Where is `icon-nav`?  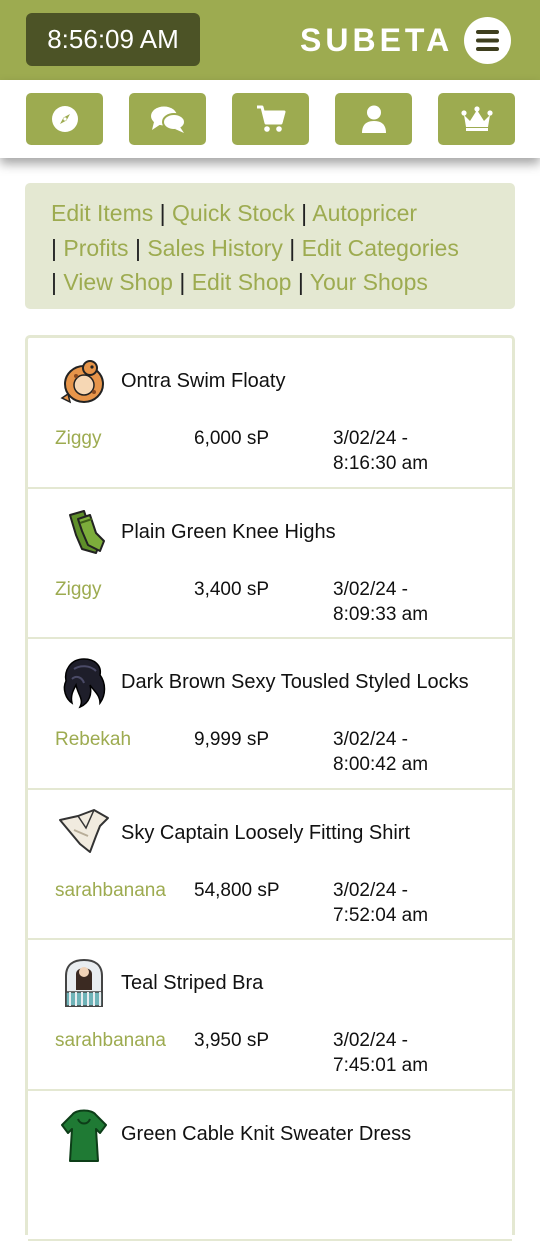
icon-nav is located at coordinates (270, 119).